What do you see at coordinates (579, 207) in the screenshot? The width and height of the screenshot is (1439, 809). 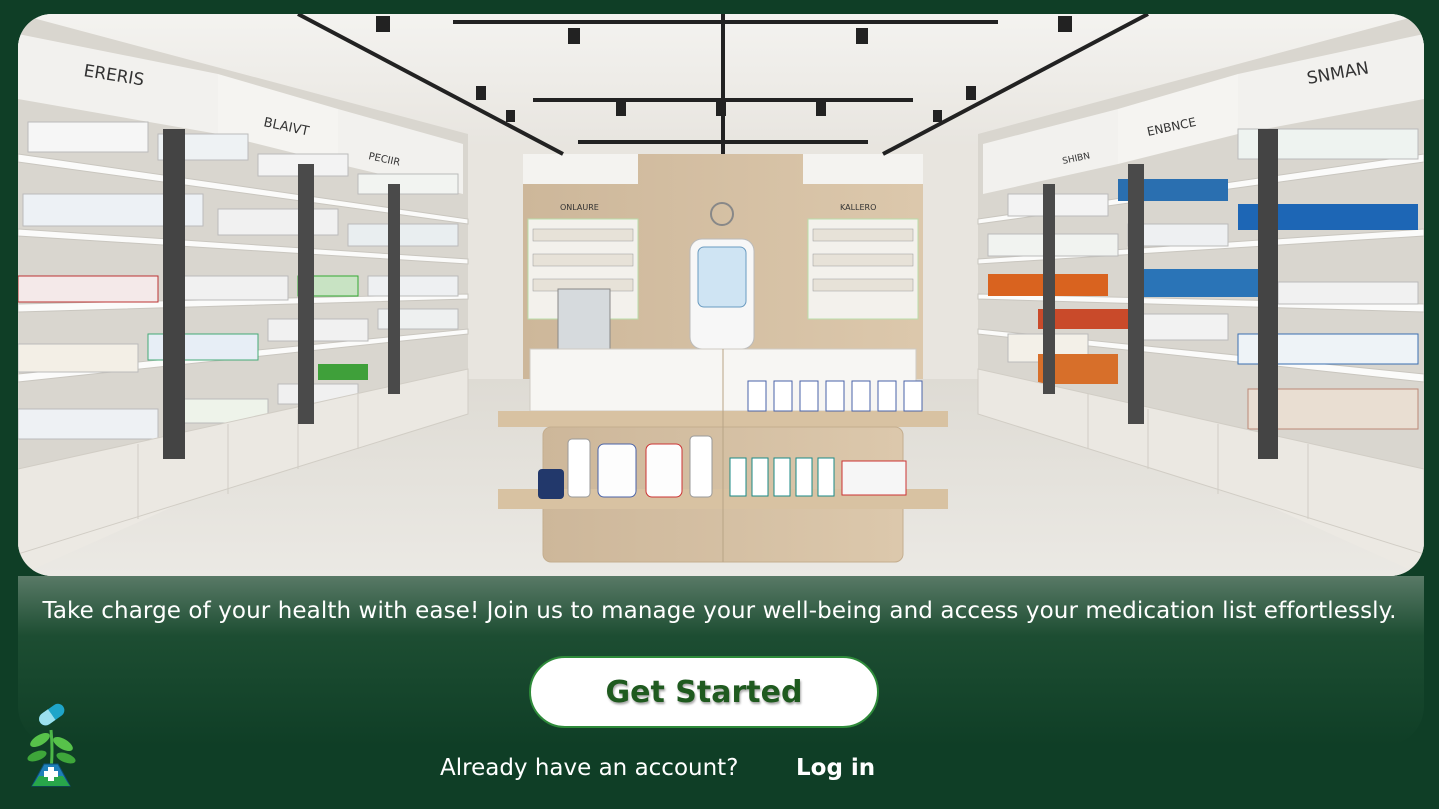 I see `svg-text: ONLAURE` at bounding box center [579, 207].